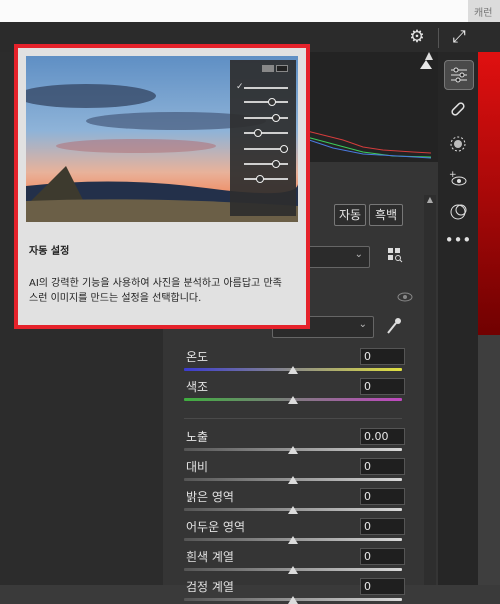  I want to click on section-divider, so click(293, 418).